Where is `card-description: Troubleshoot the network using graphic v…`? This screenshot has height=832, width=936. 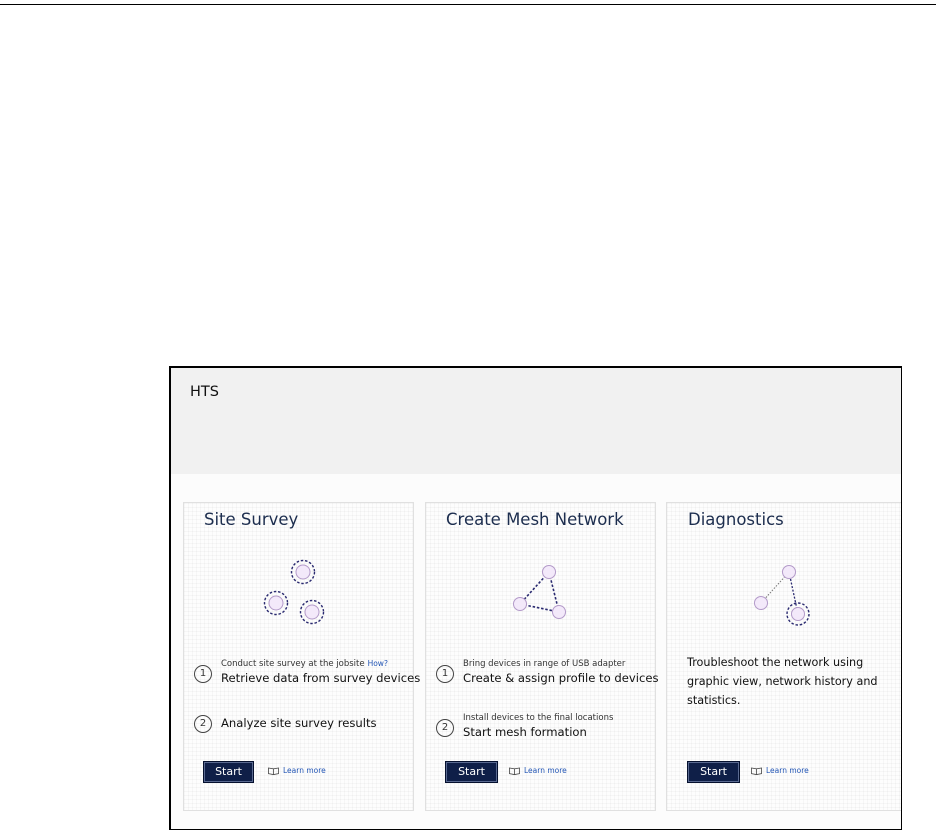
card-description: Troubleshoot the network using graphic v… is located at coordinates (782, 681).